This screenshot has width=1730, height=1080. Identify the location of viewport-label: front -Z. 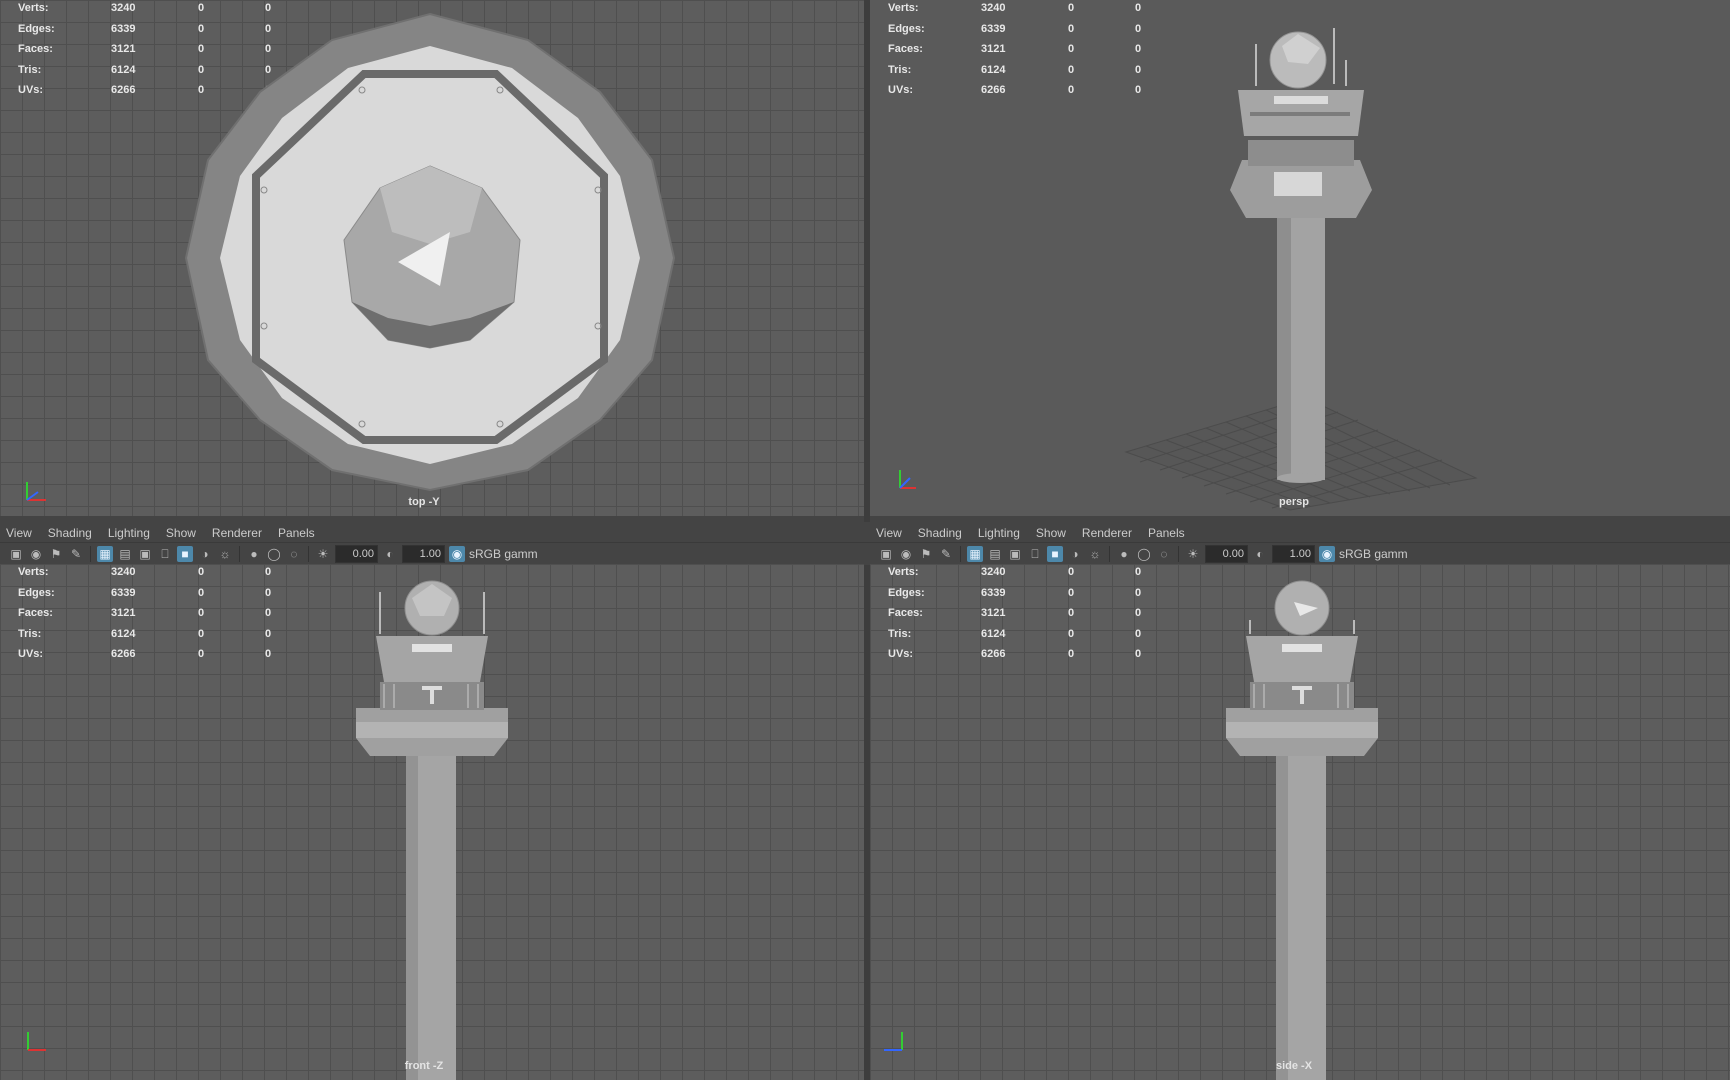
(424, 1066).